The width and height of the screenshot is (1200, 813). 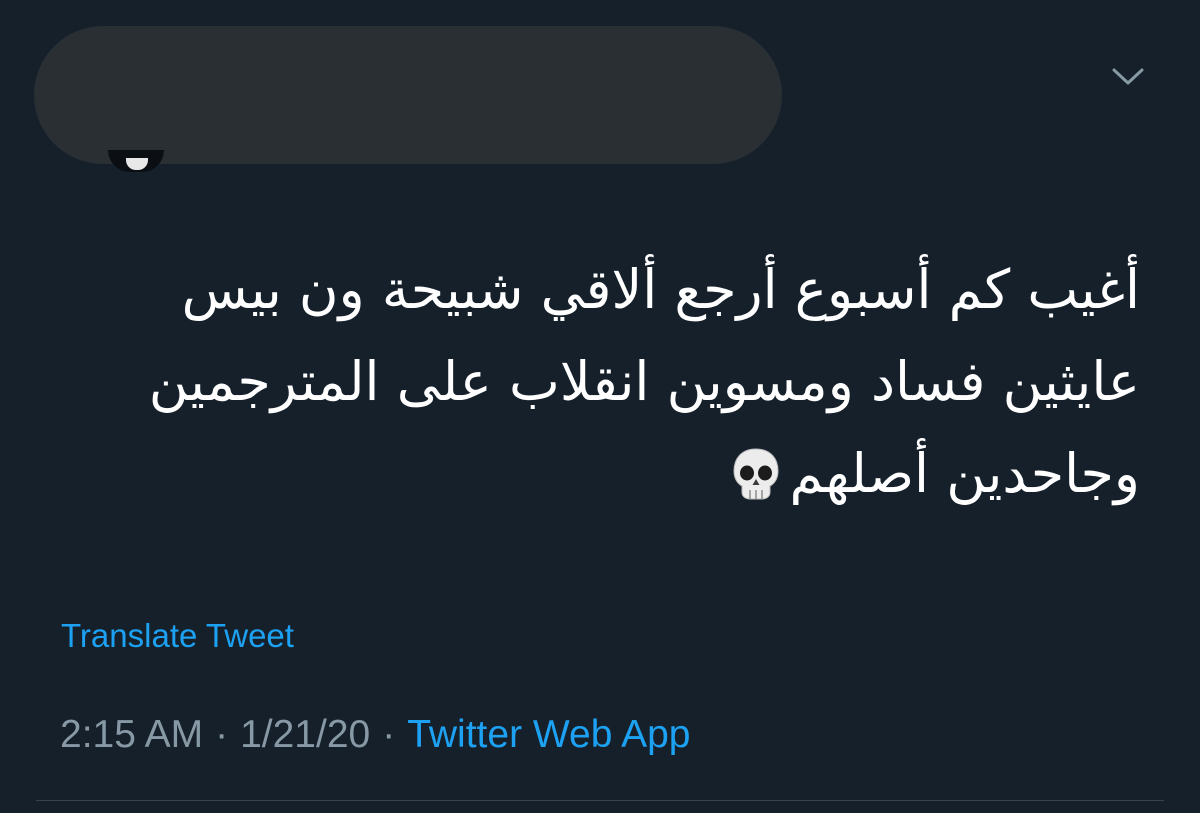 I want to click on tweet-meta: 2:15 AM · 1/21/20 · Twitter Web App, so click(x=375, y=735).